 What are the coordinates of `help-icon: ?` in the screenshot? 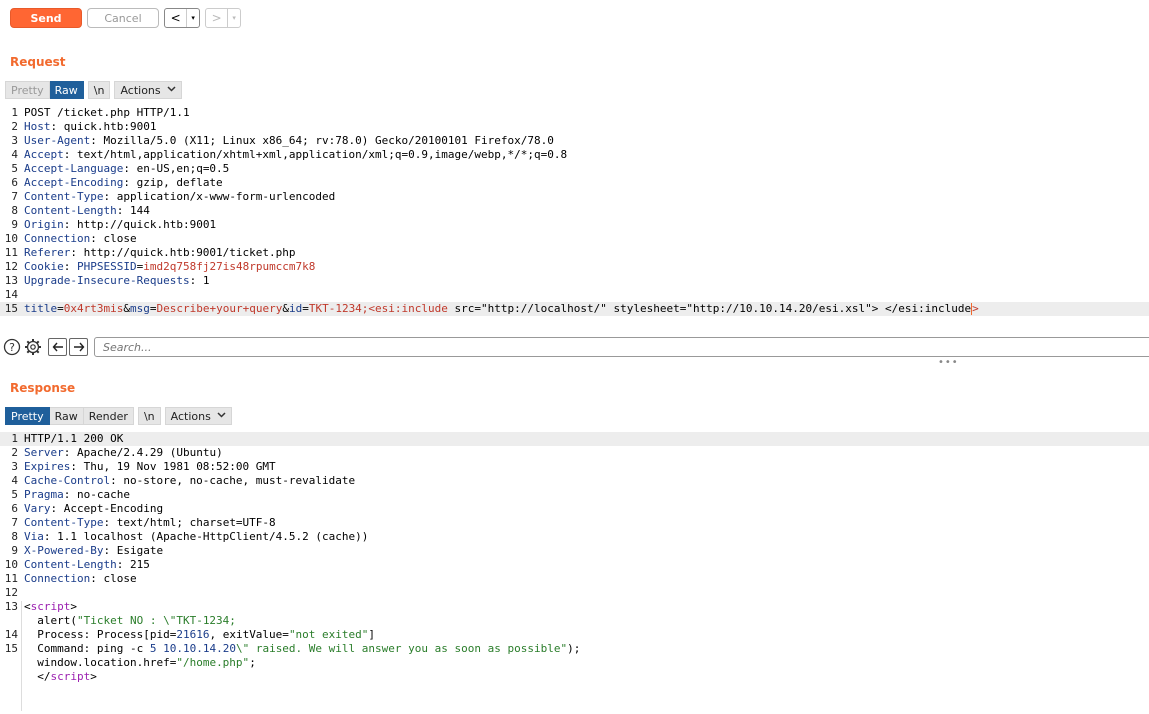 It's located at (12, 347).